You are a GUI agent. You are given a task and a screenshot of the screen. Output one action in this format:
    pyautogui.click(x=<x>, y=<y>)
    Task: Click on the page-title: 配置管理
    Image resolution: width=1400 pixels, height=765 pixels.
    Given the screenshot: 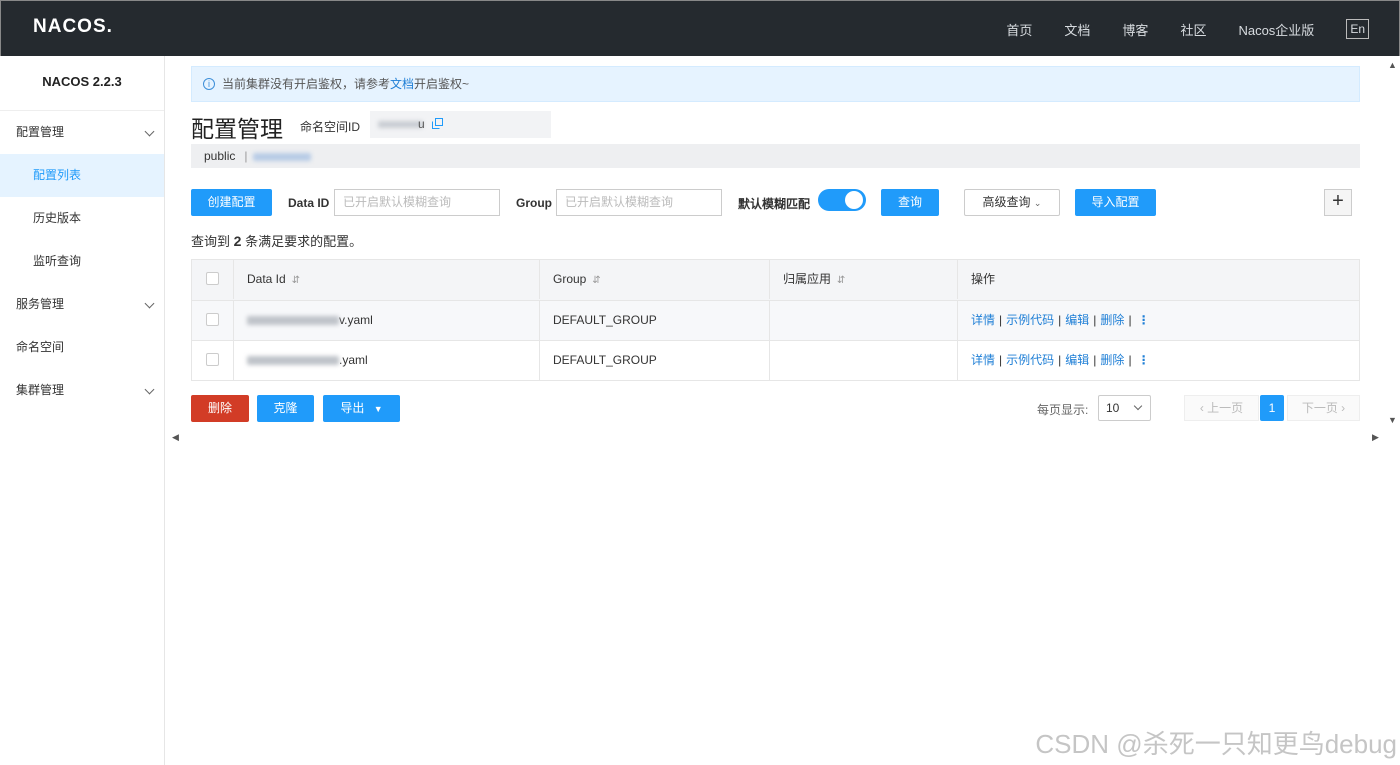 What is the action you would take?
    pyautogui.click(x=237, y=129)
    